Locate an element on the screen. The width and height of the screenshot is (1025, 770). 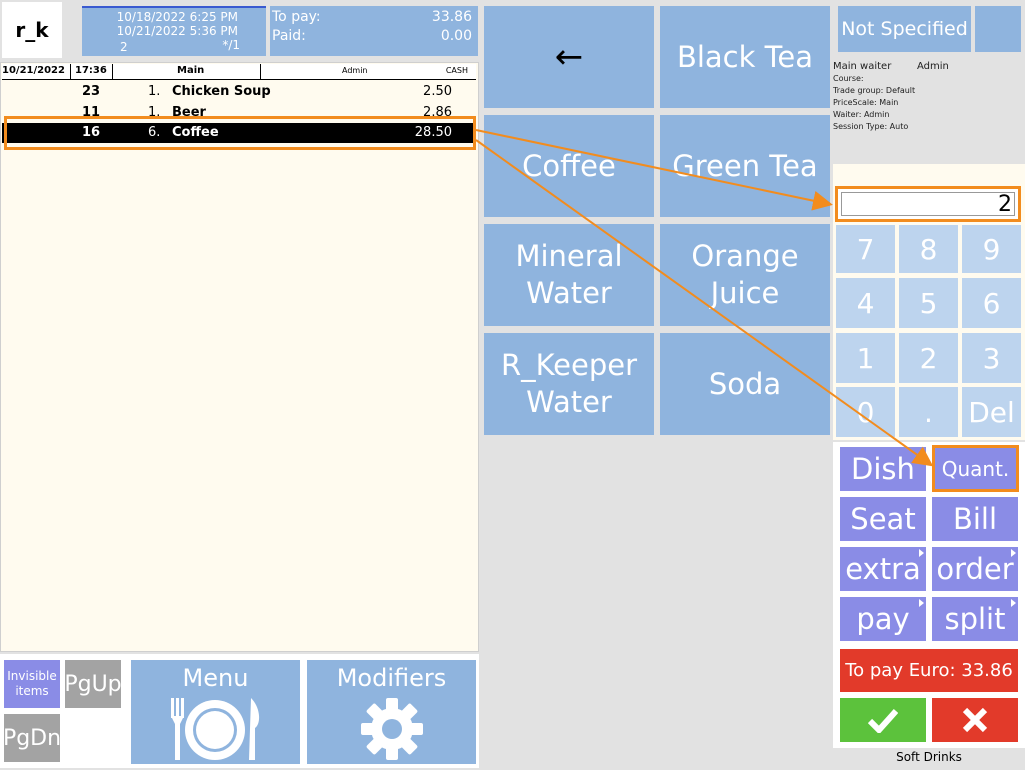
key-4: 4 is located at coordinates (865, 303).